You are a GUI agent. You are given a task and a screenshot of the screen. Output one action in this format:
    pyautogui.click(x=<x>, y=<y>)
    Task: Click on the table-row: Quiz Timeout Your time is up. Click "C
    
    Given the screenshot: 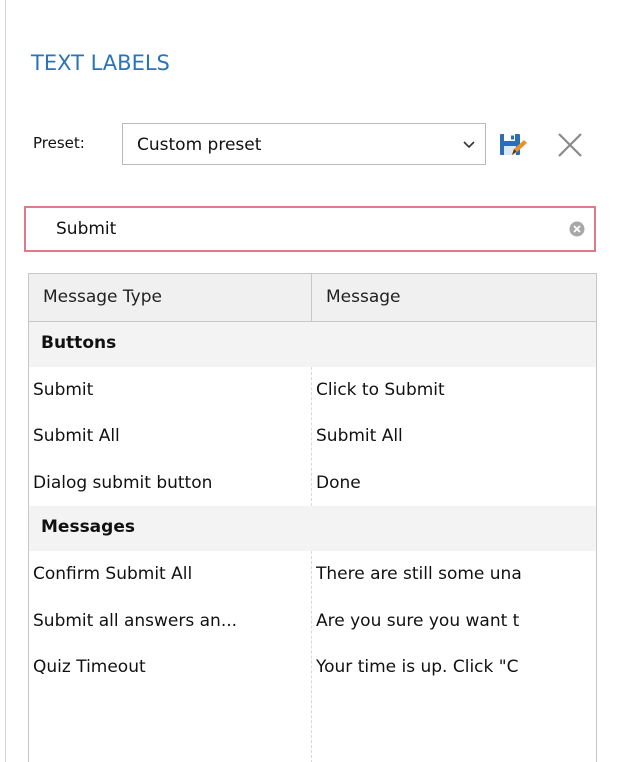 What is the action you would take?
    pyautogui.click(x=312, y=668)
    